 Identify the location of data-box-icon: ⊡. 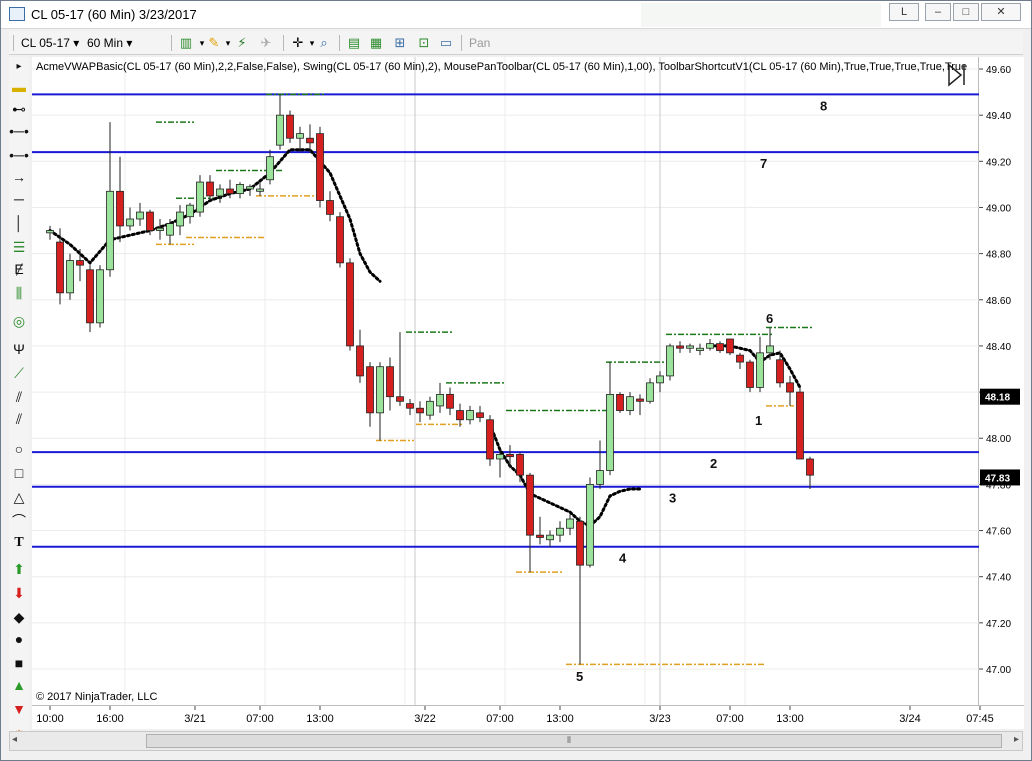
(424, 43).